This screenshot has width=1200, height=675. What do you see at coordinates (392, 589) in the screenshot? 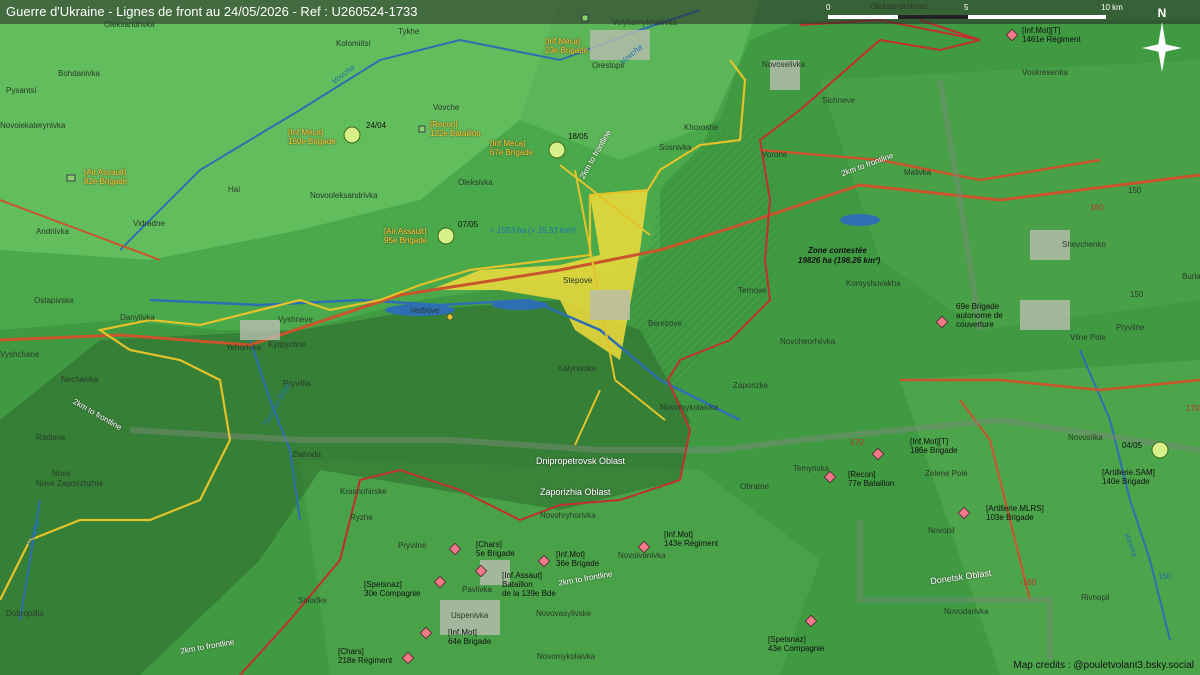
I see `ru-unit-30-company: [Spetsnaz] 30e Compagnie` at bounding box center [392, 589].